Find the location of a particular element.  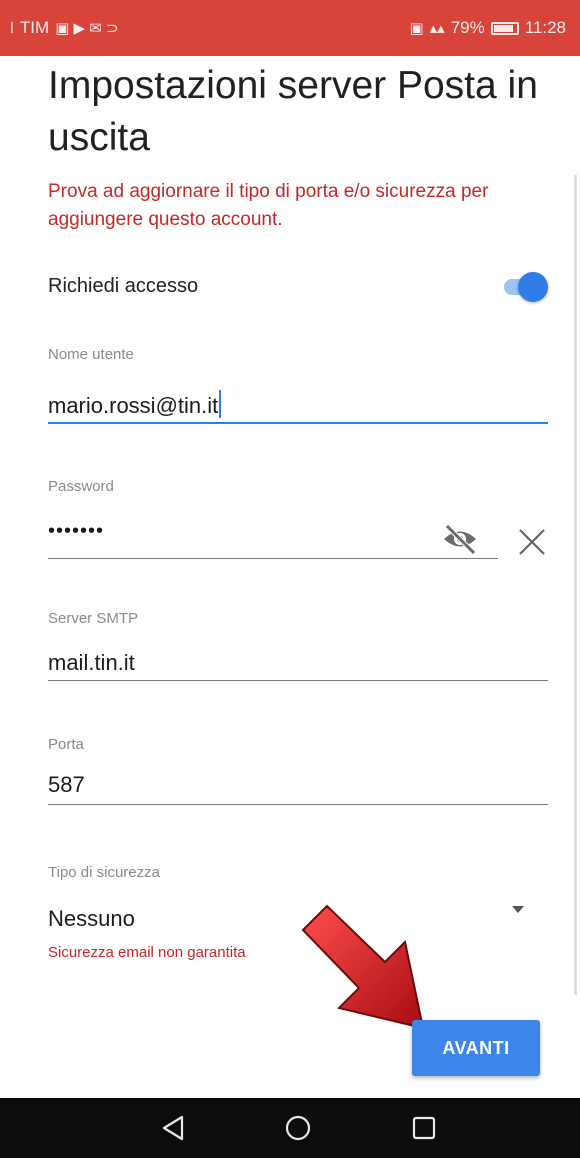

port-label: Porta is located at coordinates (66, 744).